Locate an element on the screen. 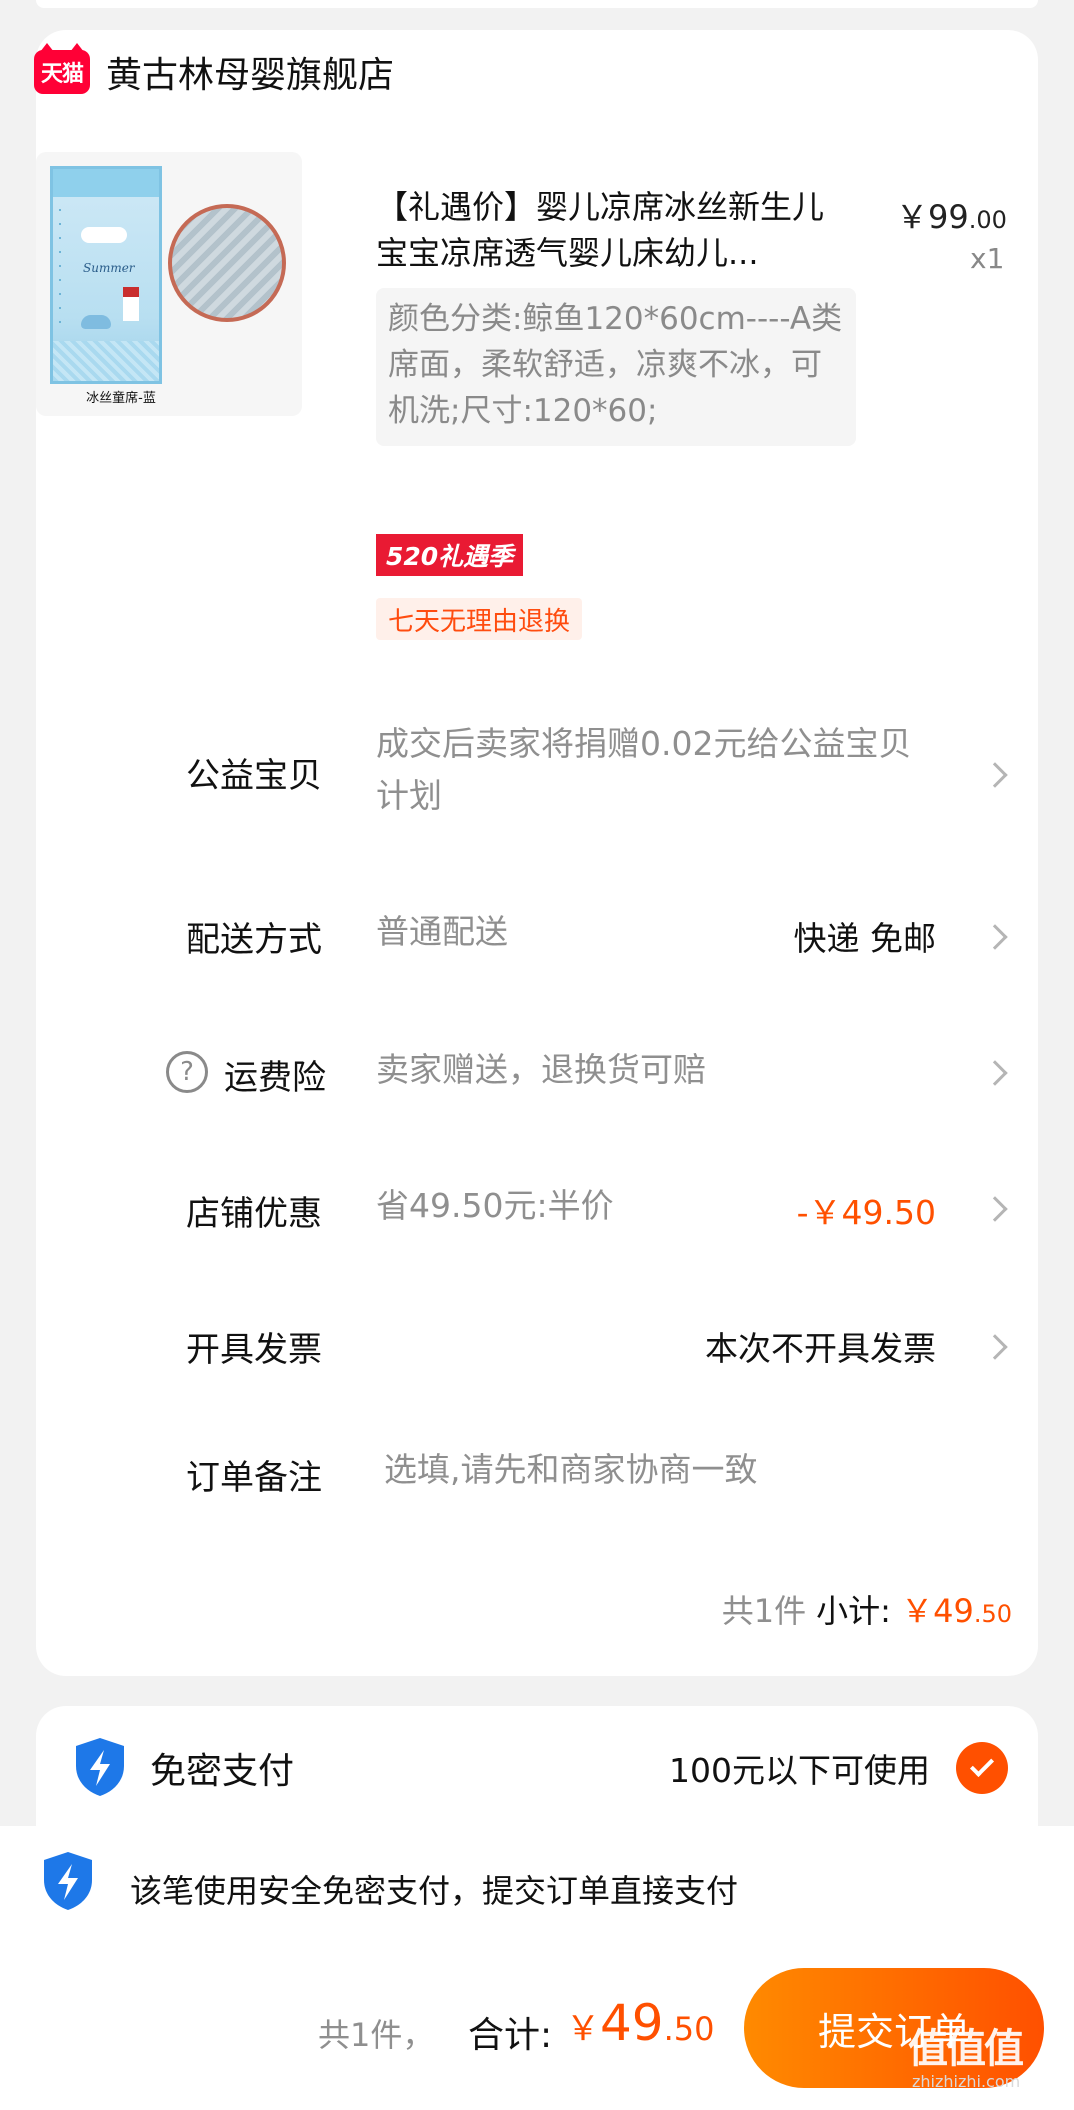  shipping-insurance-value: 卖家赠送，退换货可赔 is located at coordinates (541, 1069).